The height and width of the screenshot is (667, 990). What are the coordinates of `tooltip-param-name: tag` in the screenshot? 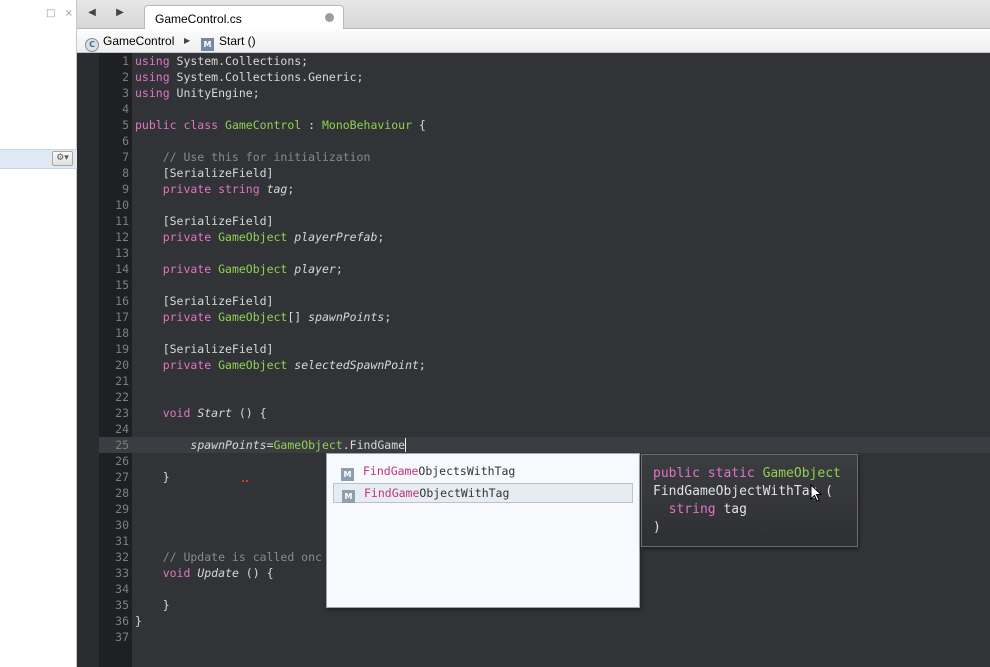 It's located at (735, 509).